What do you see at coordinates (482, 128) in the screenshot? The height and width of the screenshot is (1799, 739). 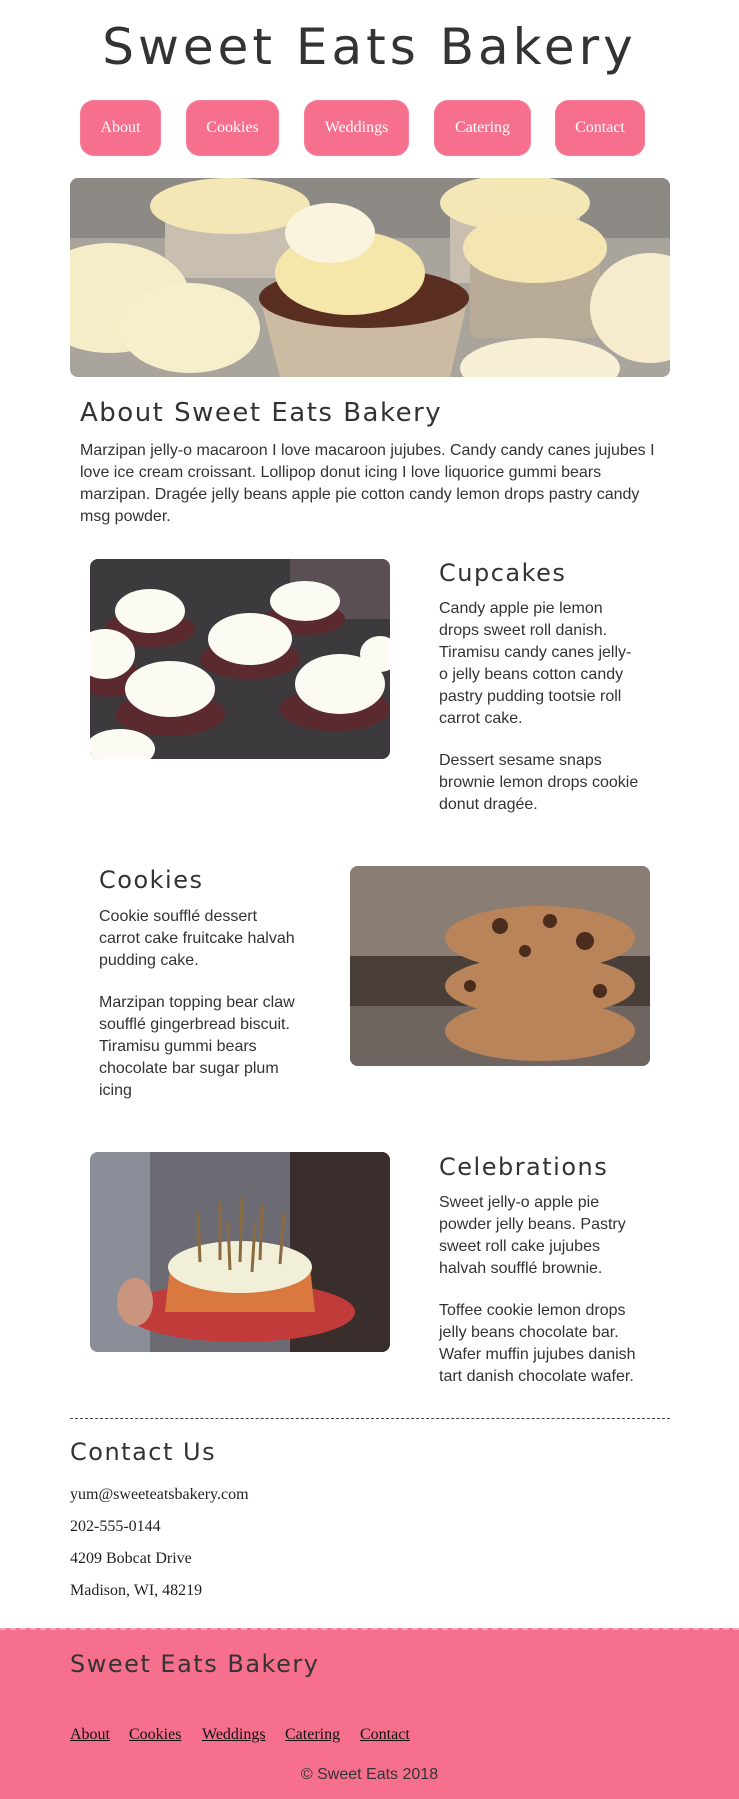 I see `nav-catering-button: Catering` at bounding box center [482, 128].